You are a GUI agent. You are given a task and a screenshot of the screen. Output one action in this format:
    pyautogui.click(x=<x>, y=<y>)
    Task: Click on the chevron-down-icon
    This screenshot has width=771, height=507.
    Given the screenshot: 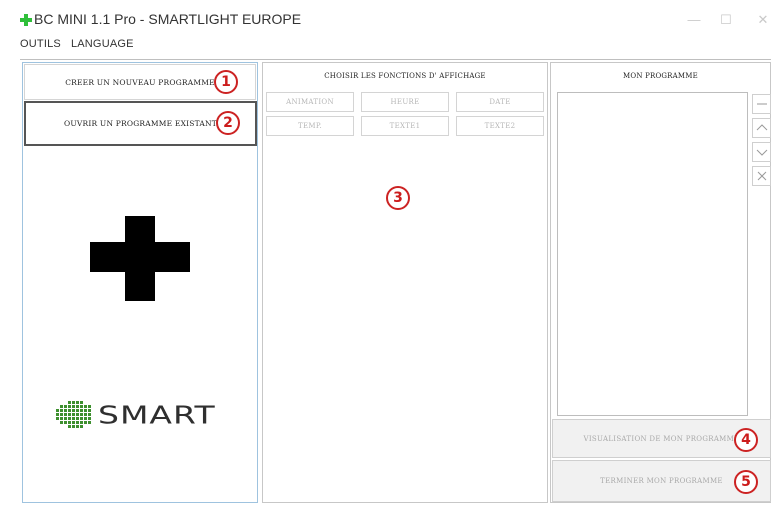 What is the action you would take?
    pyautogui.click(x=761, y=152)
    